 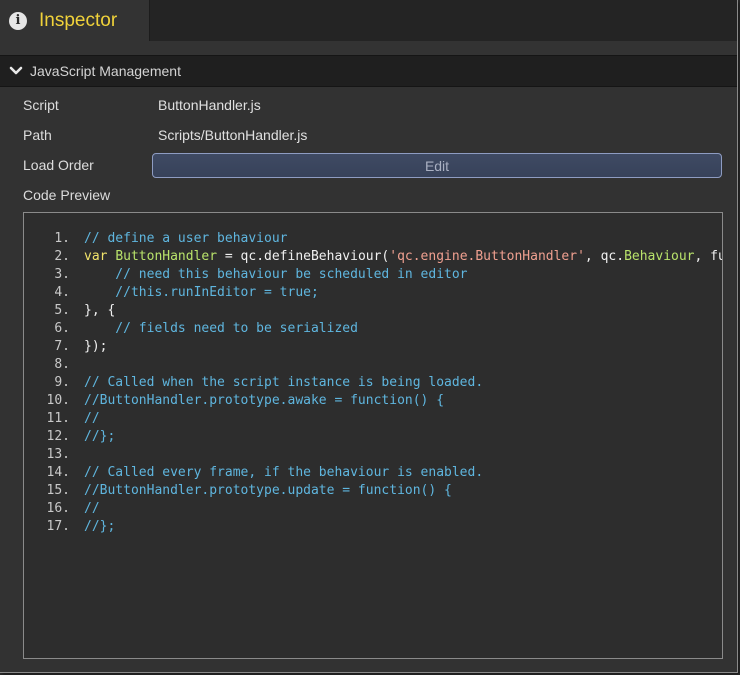 What do you see at coordinates (62, 292) in the screenshot?
I see `line-number: 4.` at bounding box center [62, 292].